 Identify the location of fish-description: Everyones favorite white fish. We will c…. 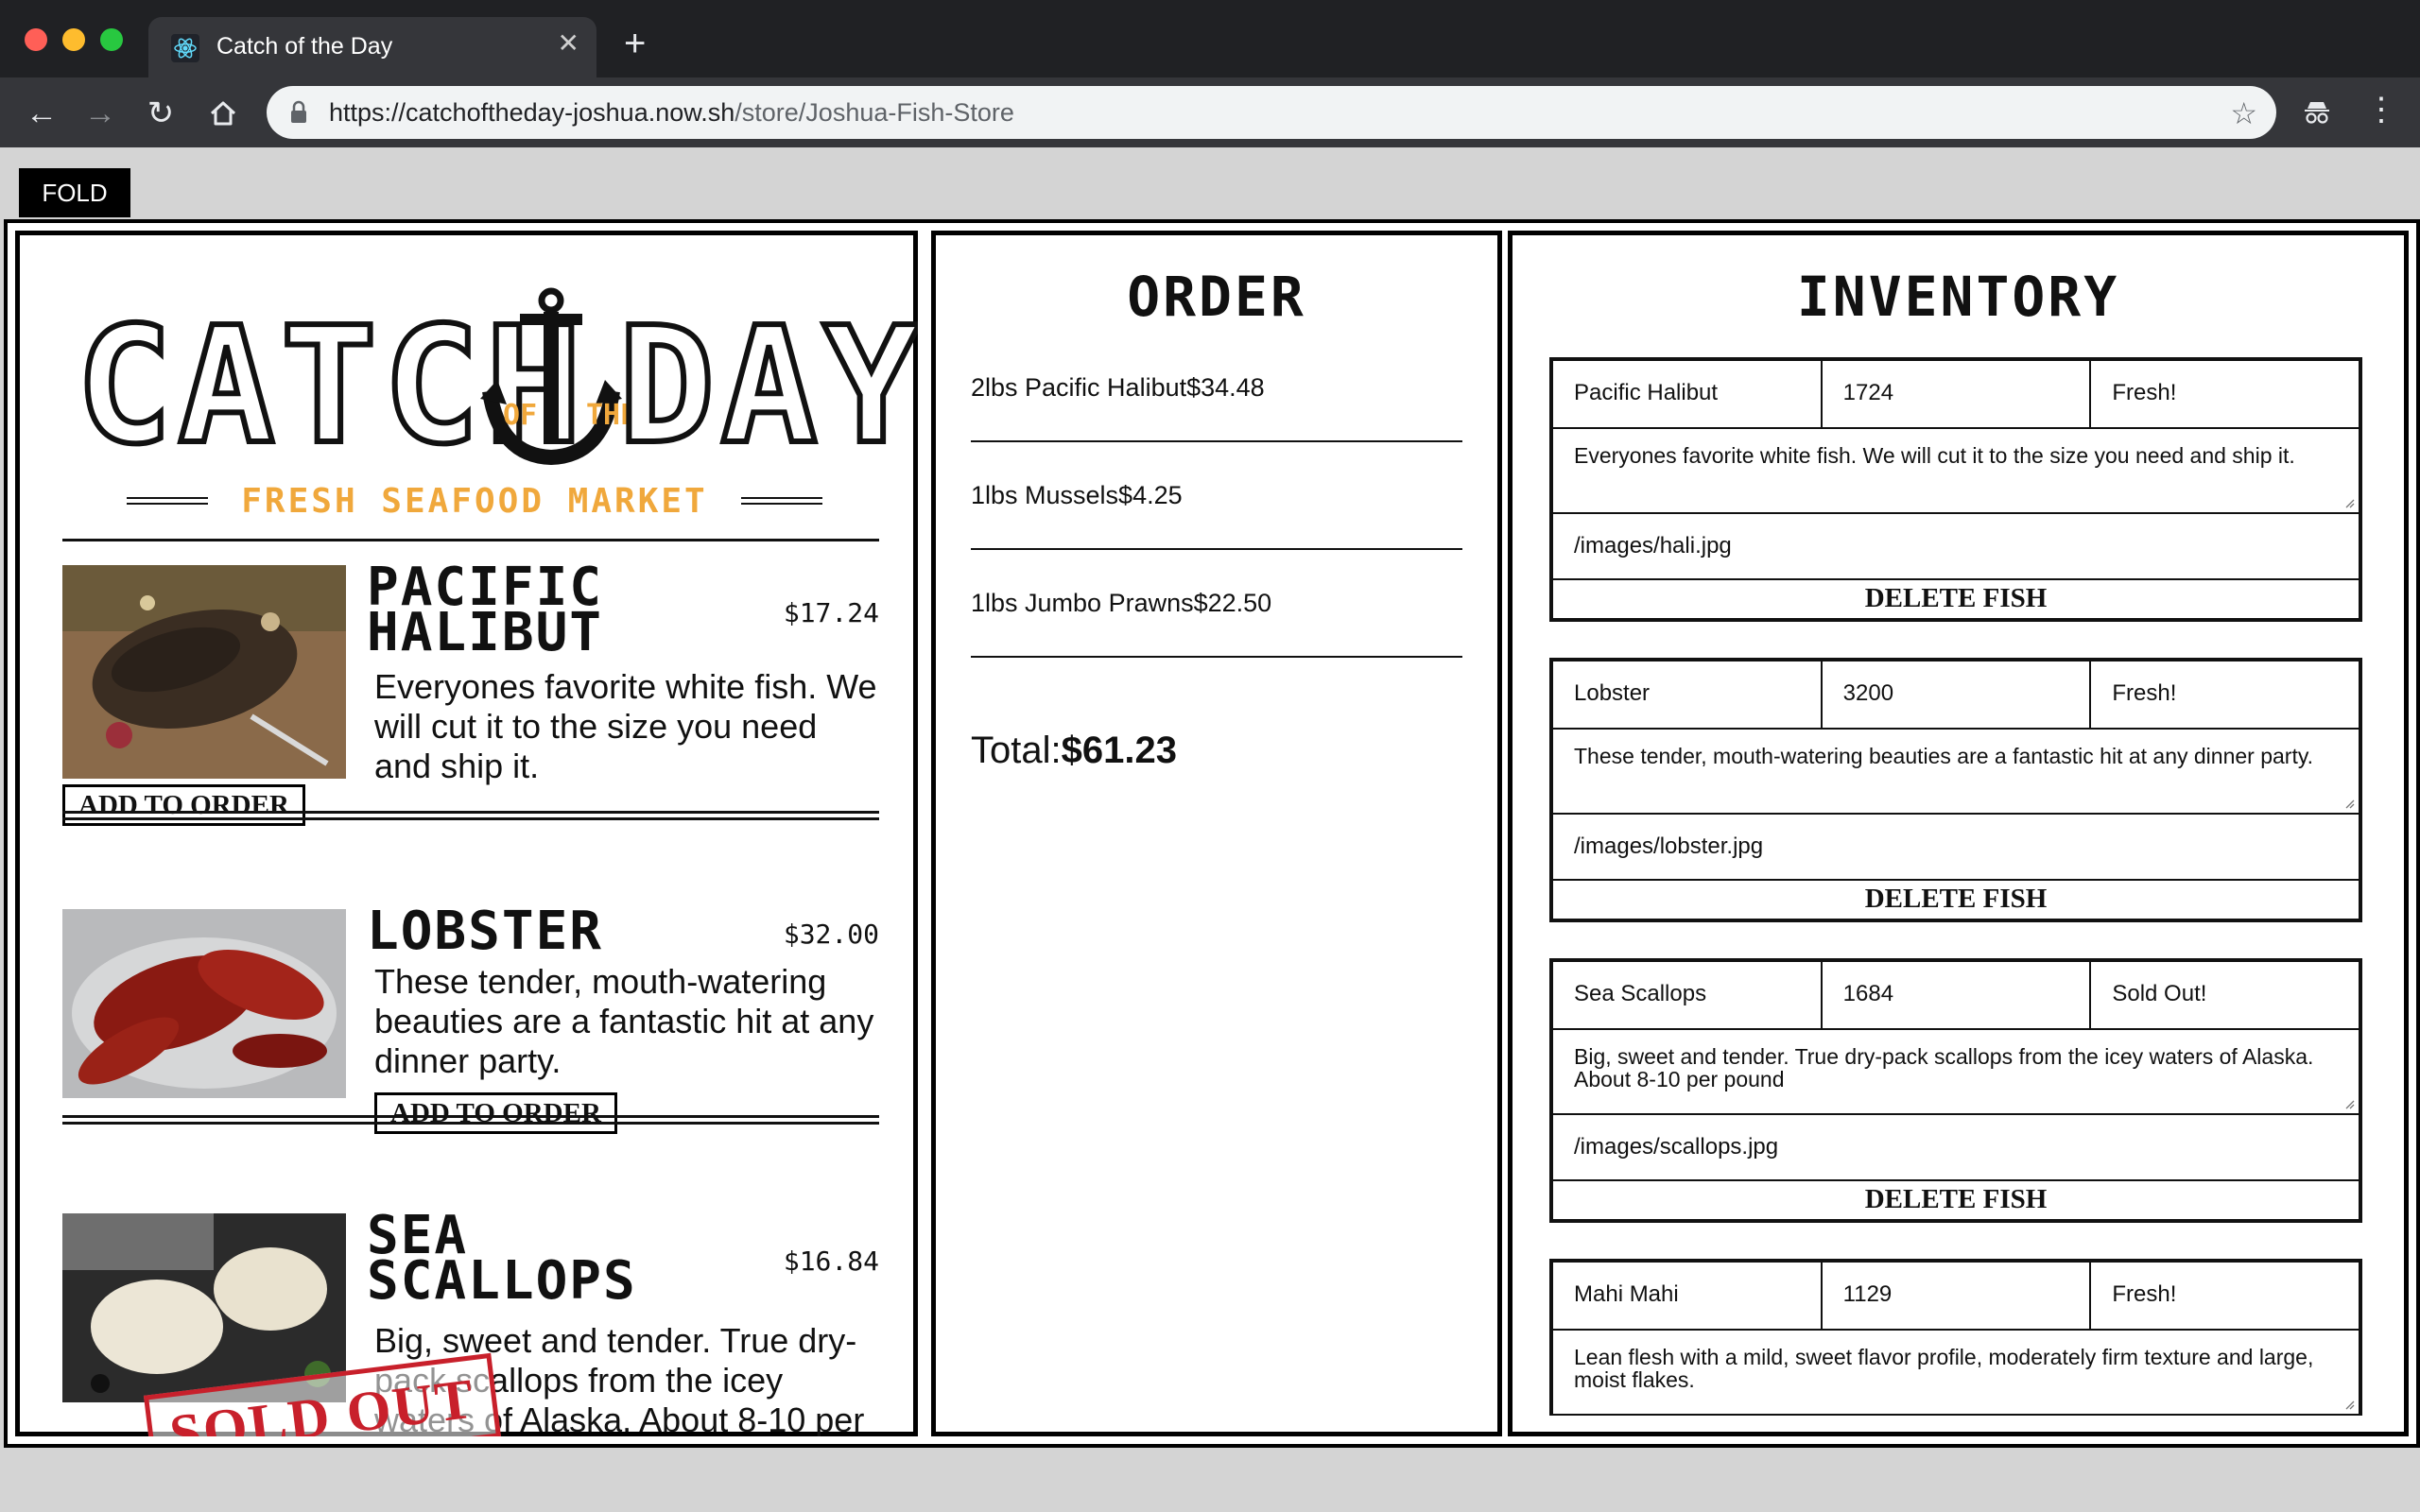
(625, 726).